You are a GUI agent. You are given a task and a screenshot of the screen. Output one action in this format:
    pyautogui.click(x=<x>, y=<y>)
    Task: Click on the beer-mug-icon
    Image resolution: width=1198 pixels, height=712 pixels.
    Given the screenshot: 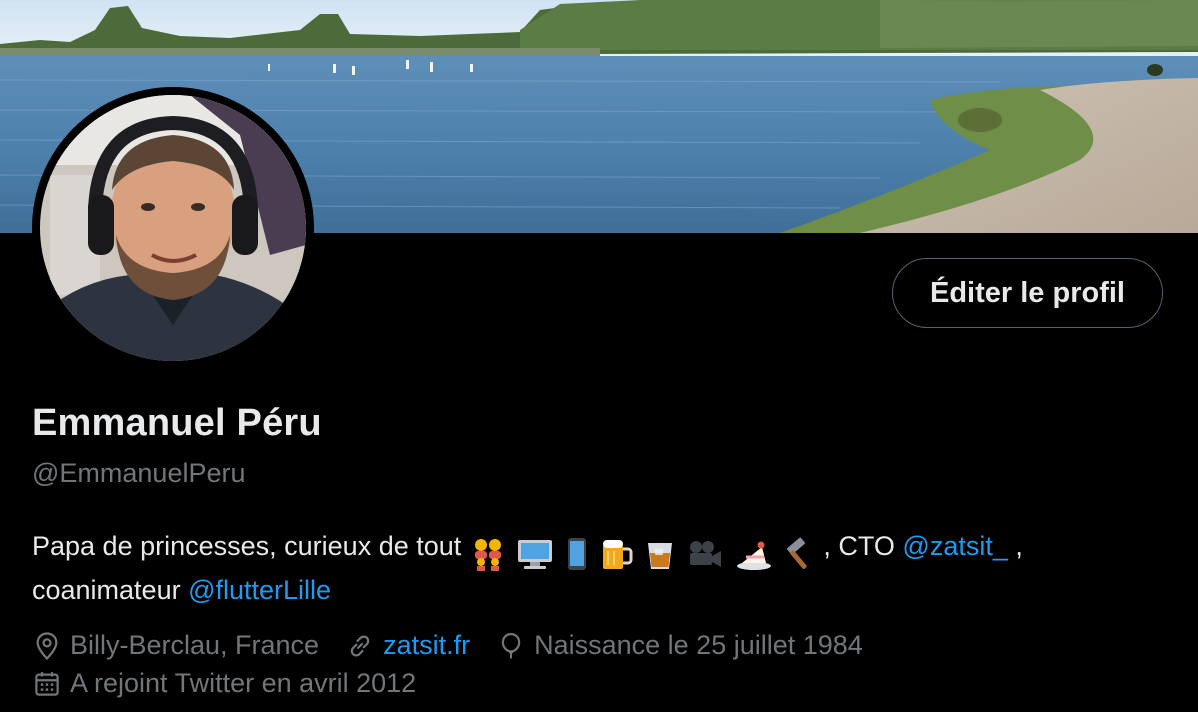 What is the action you would take?
    pyautogui.click(x=618, y=554)
    